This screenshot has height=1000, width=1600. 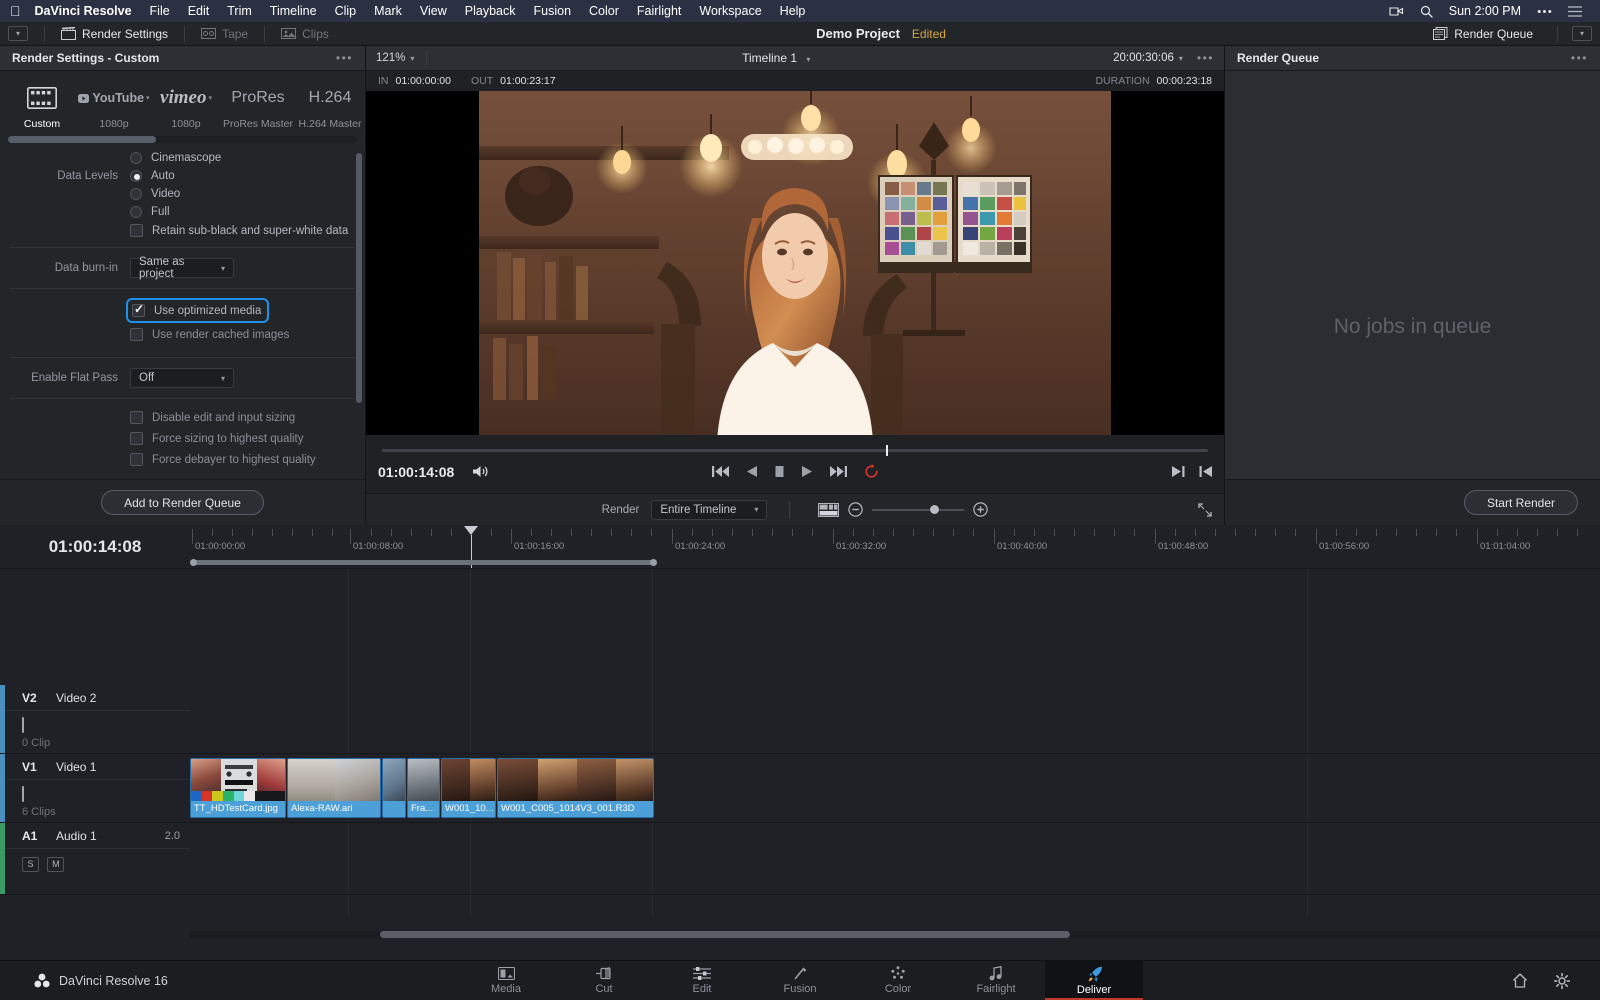 What do you see at coordinates (224, 34) in the screenshot?
I see `toolbar-tape: Tape` at bounding box center [224, 34].